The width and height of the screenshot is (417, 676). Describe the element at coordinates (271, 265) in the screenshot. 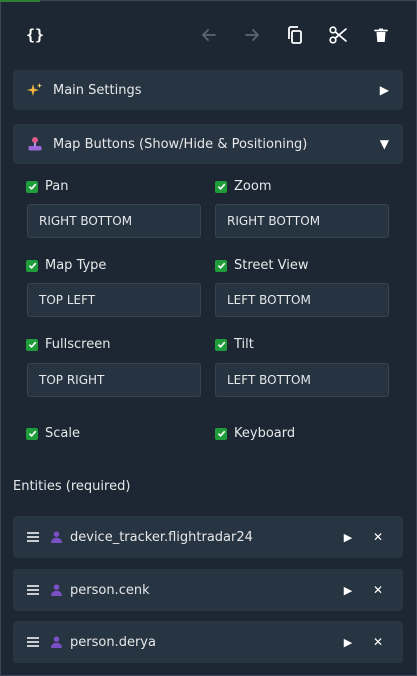

I see `street-view-label: Street View` at that location.